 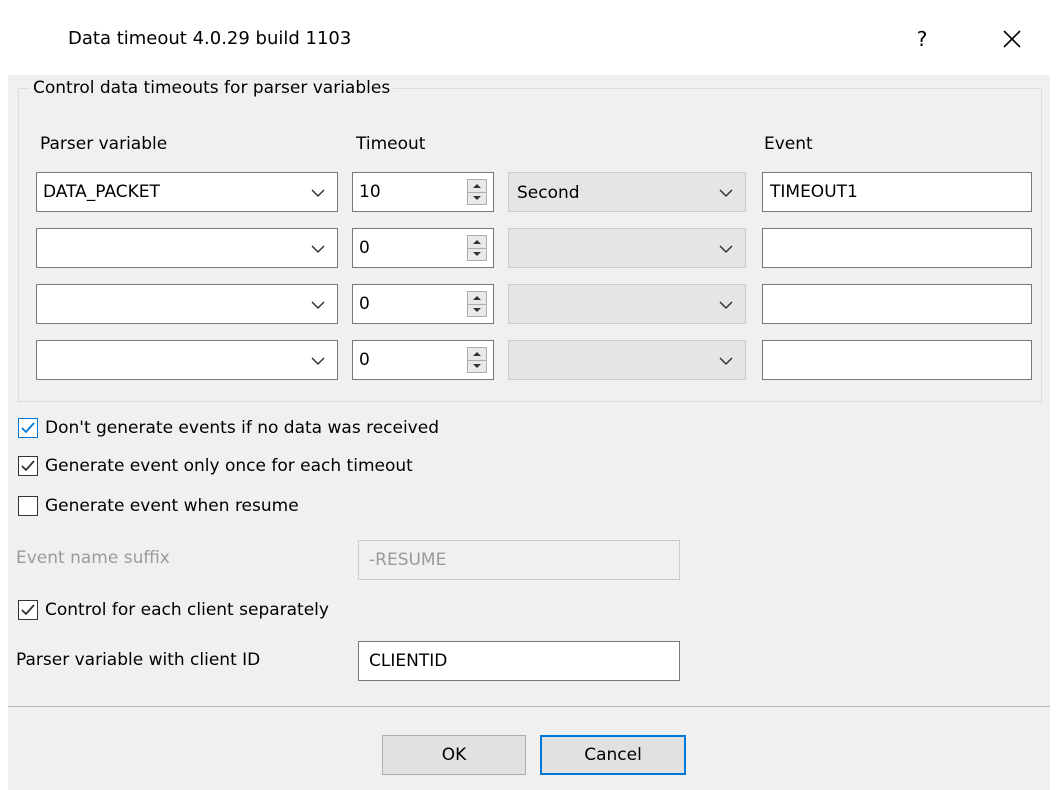 I want to click on timeout-field-4: 0, so click(x=423, y=360).